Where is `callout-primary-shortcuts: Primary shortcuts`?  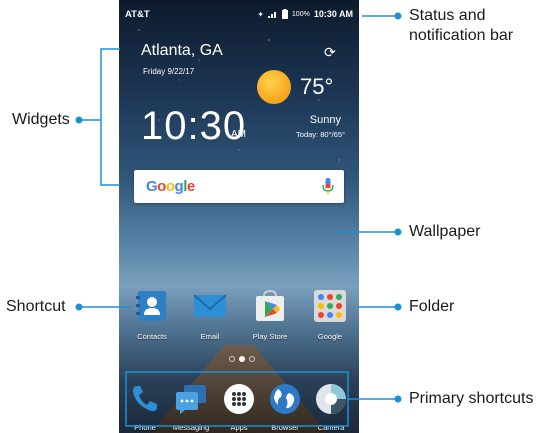 callout-primary-shortcuts: Primary shortcuts is located at coordinates (471, 398).